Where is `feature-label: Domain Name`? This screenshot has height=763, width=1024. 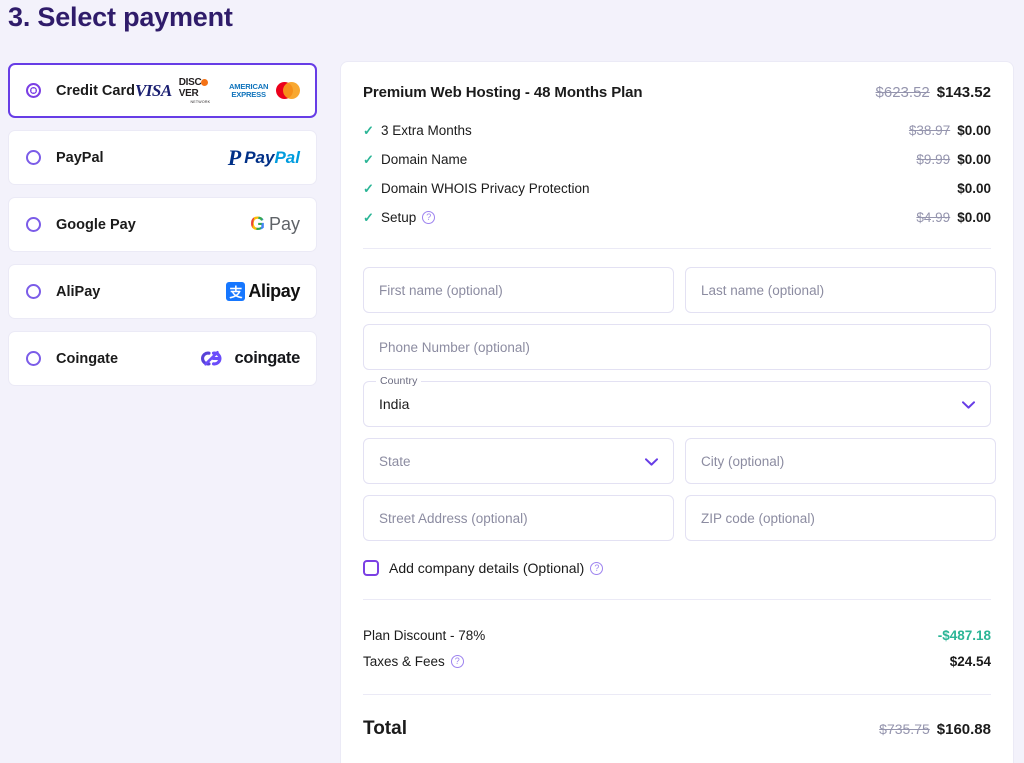 feature-label: Domain Name is located at coordinates (424, 159).